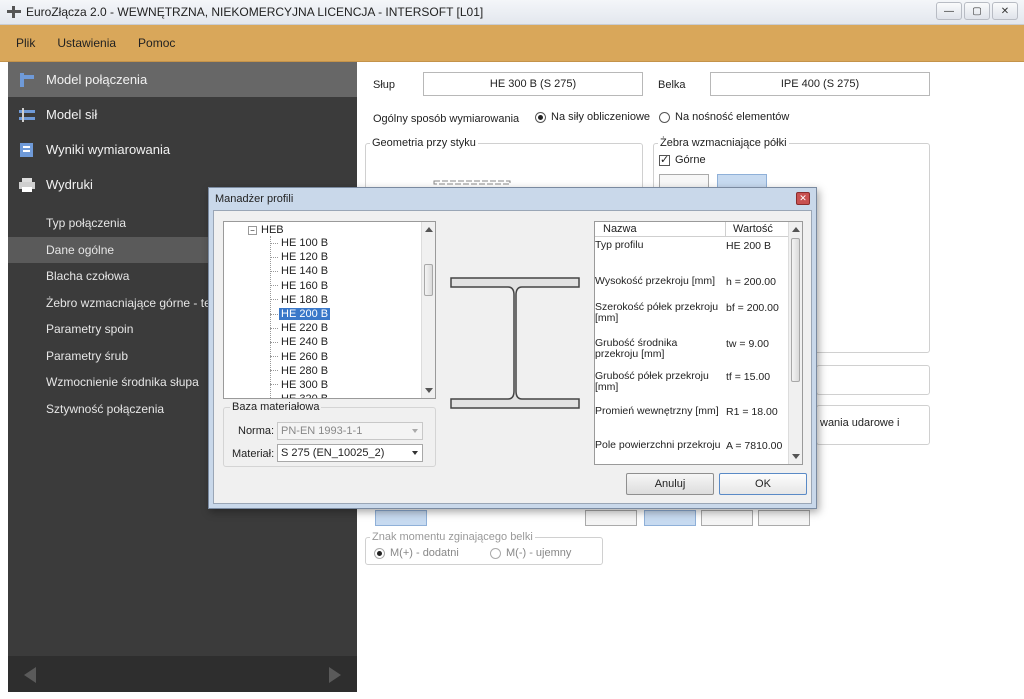 The height and width of the screenshot is (699, 1024). I want to click on menu-pomoc: Pomoc, so click(156, 43).